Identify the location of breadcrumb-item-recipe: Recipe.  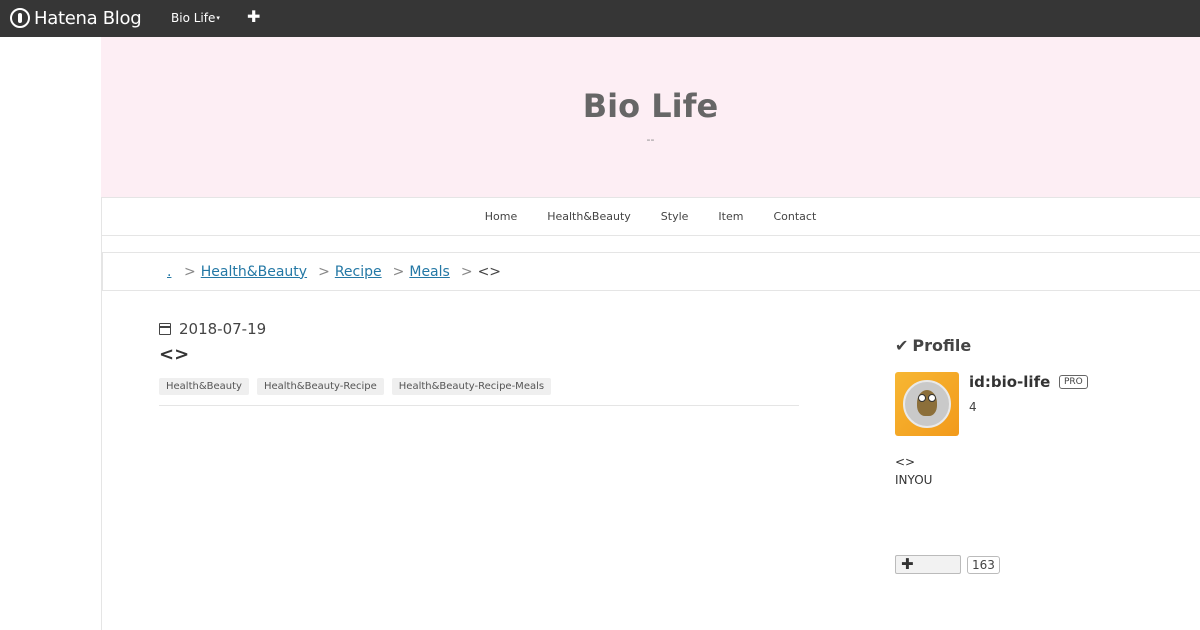
(358, 272).